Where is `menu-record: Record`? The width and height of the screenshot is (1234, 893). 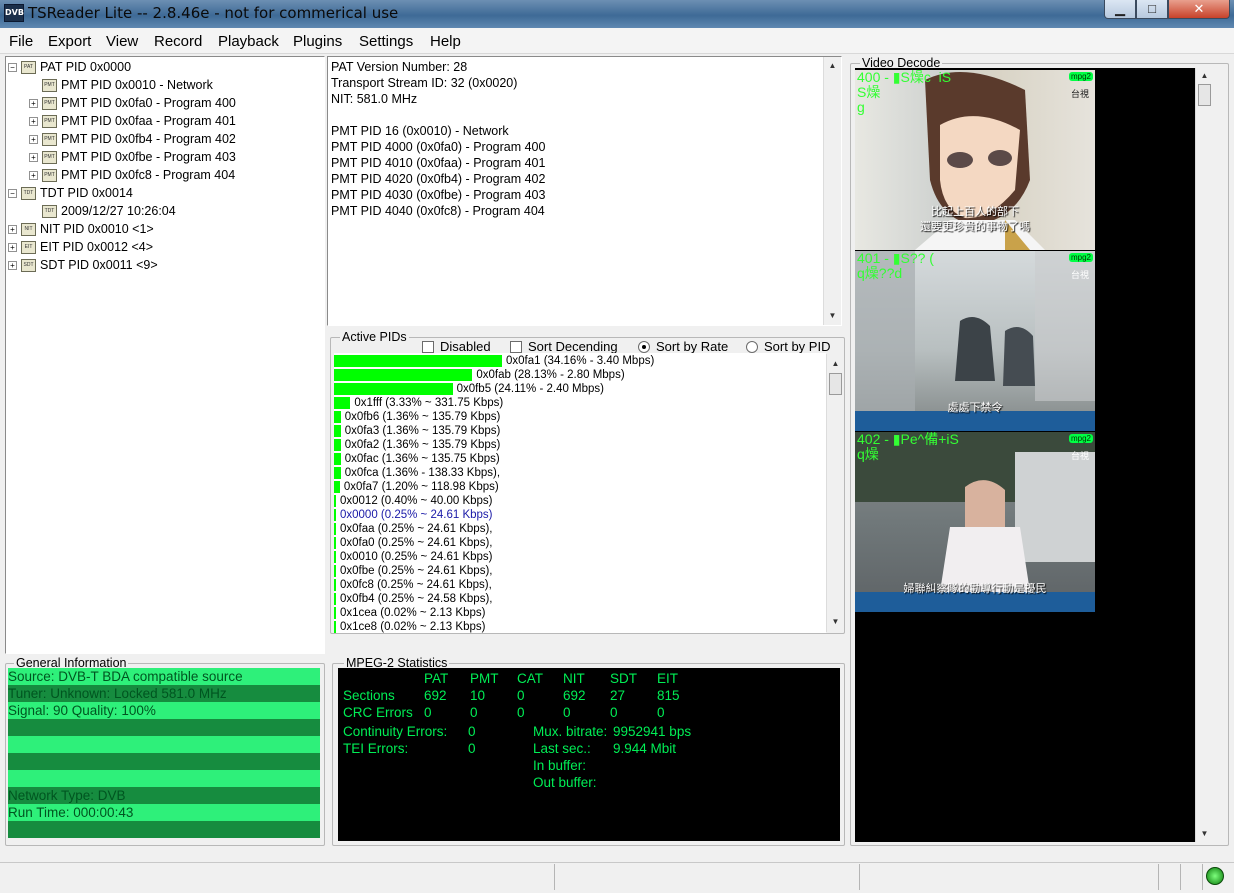
menu-record: Record is located at coordinates (178, 41).